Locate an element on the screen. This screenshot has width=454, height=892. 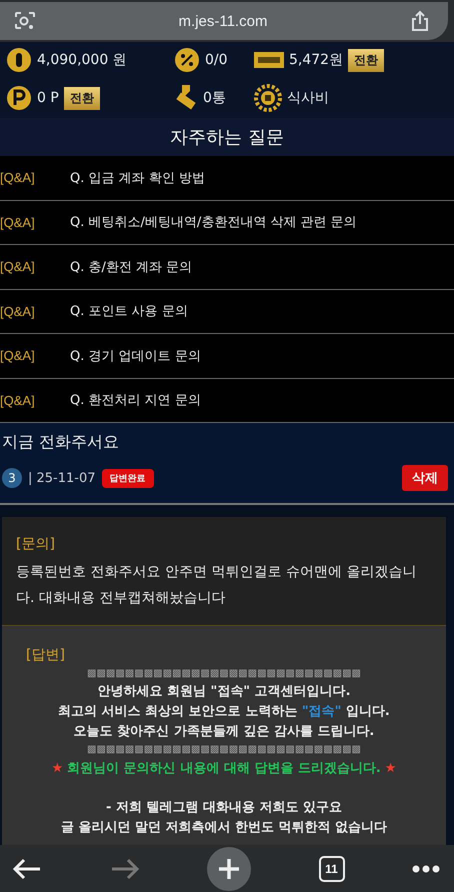
notice-text: 회원님이 문의하신 내용에 대해 답변을 드리겠습니다. is located at coordinates (224, 769).